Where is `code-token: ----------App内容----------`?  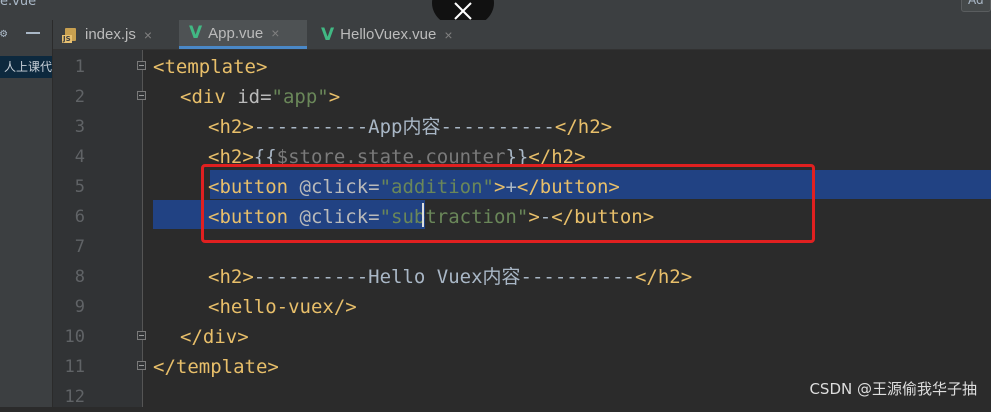 code-token: ----------App内容---------- is located at coordinates (404, 127).